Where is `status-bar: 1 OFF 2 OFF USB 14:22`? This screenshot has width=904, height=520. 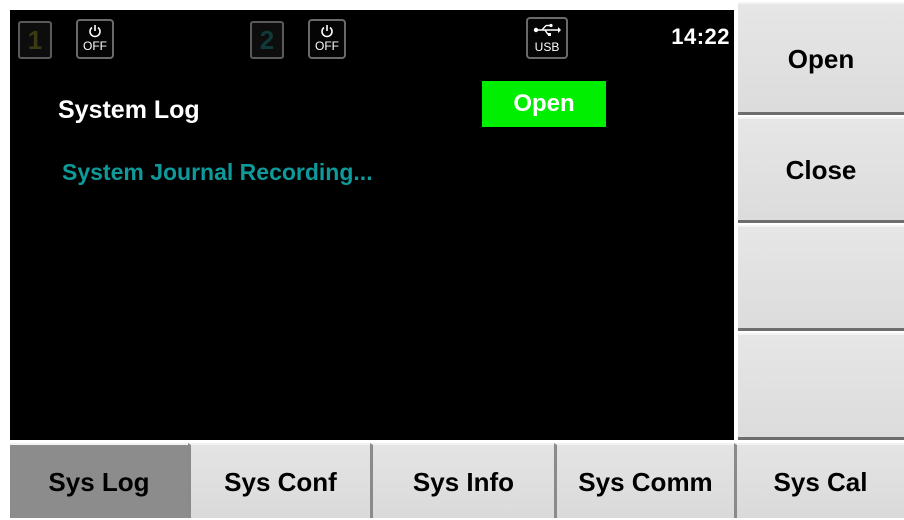 status-bar: 1 OFF 2 OFF USB 14:22 is located at coordinates (372, 38).